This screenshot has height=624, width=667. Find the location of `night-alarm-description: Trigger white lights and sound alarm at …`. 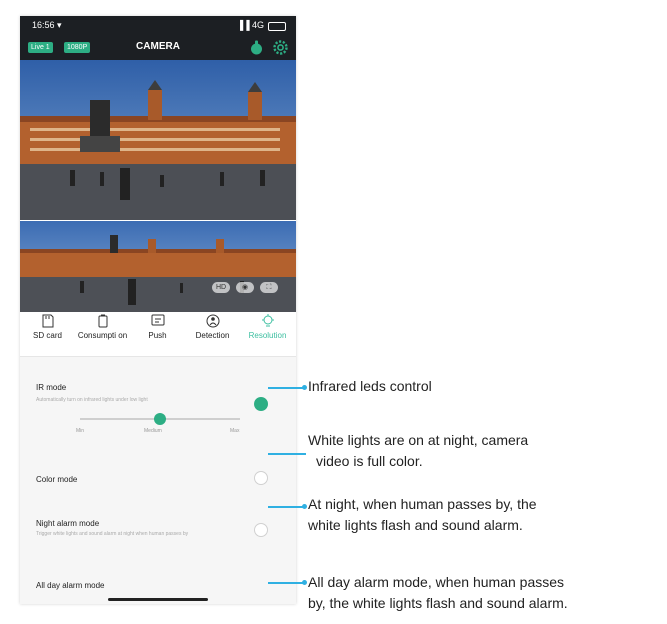

night-alarm-description: Trigger white lights and sound alarm at … is located at coordinates (112, 534).